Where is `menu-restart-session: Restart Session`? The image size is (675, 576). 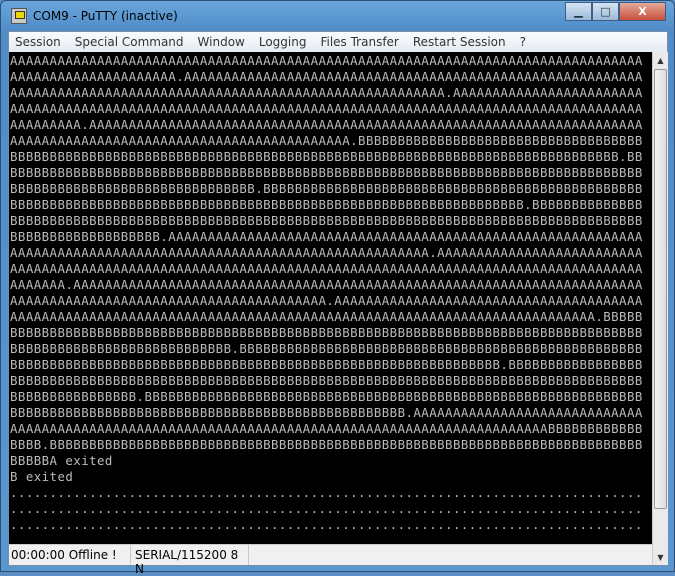
menu-restart-session: Restart Session is located at coordinates (459, 42).